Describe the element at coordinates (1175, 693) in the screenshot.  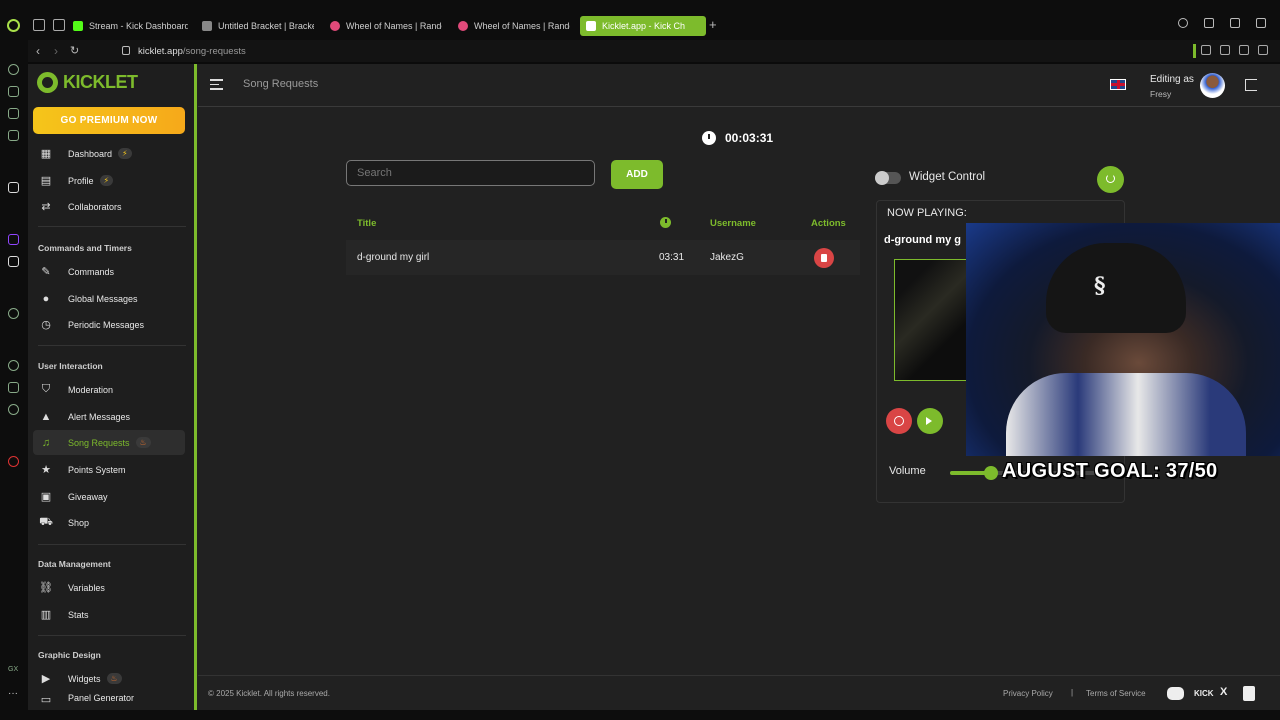
I see `discord-icon` at that location.